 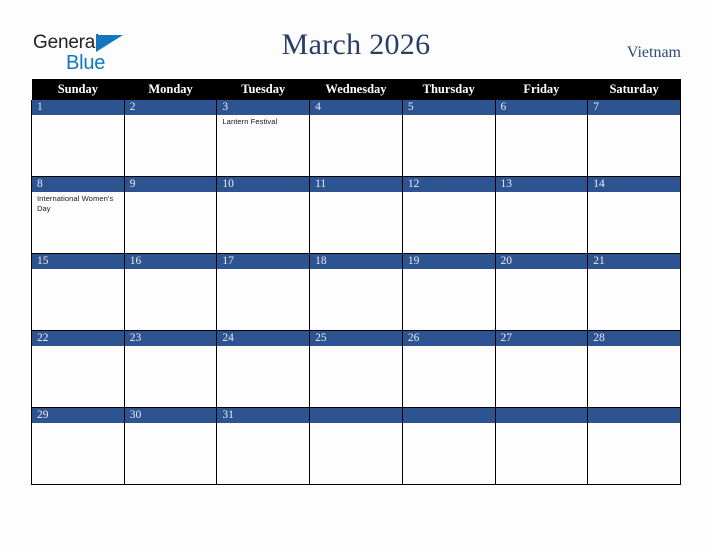 I want to click on day-number: 3, so click(x=263, y=107).